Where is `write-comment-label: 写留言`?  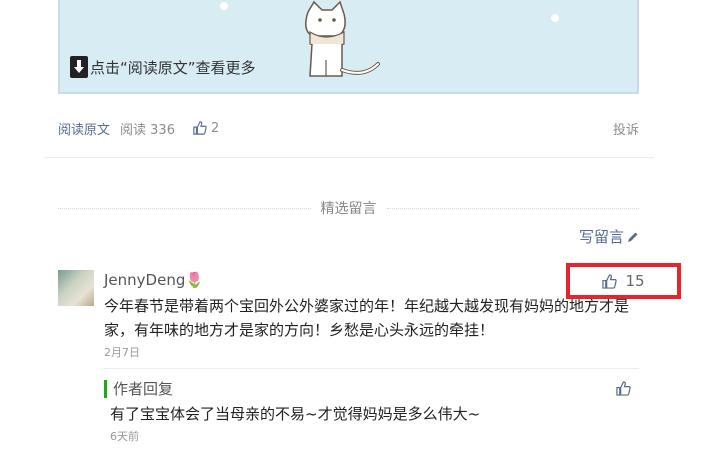
write-comment-label: 写留言 is located at coordinates (601, 237).